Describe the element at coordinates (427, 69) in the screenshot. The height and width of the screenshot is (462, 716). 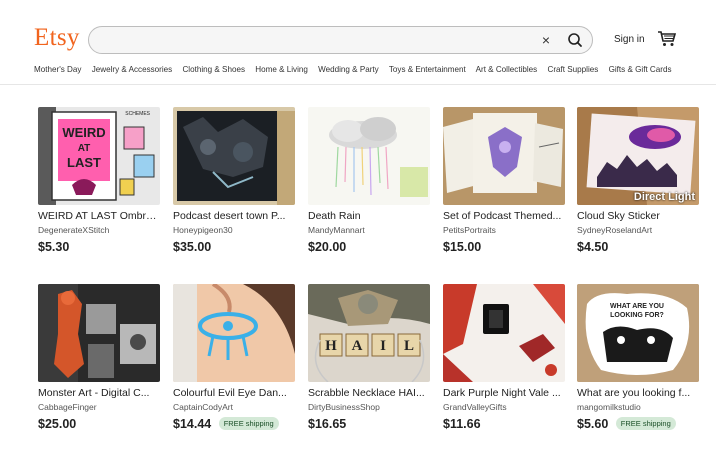
I see `nav-toys: Toys & Entertainment` at that location.